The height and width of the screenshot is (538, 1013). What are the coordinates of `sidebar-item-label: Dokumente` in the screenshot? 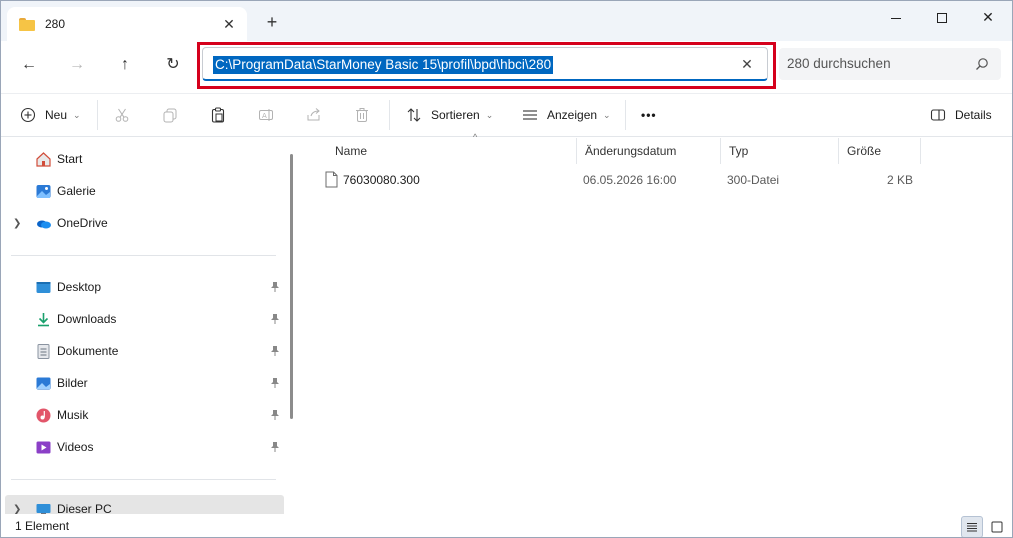 It's located at (88, 351).